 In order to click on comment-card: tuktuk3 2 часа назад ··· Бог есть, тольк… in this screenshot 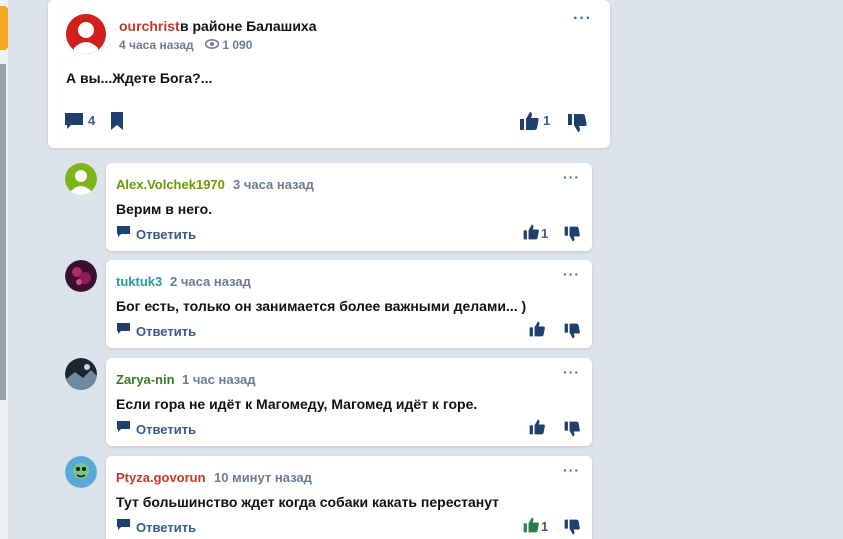, I will do `click(328, 304)`.